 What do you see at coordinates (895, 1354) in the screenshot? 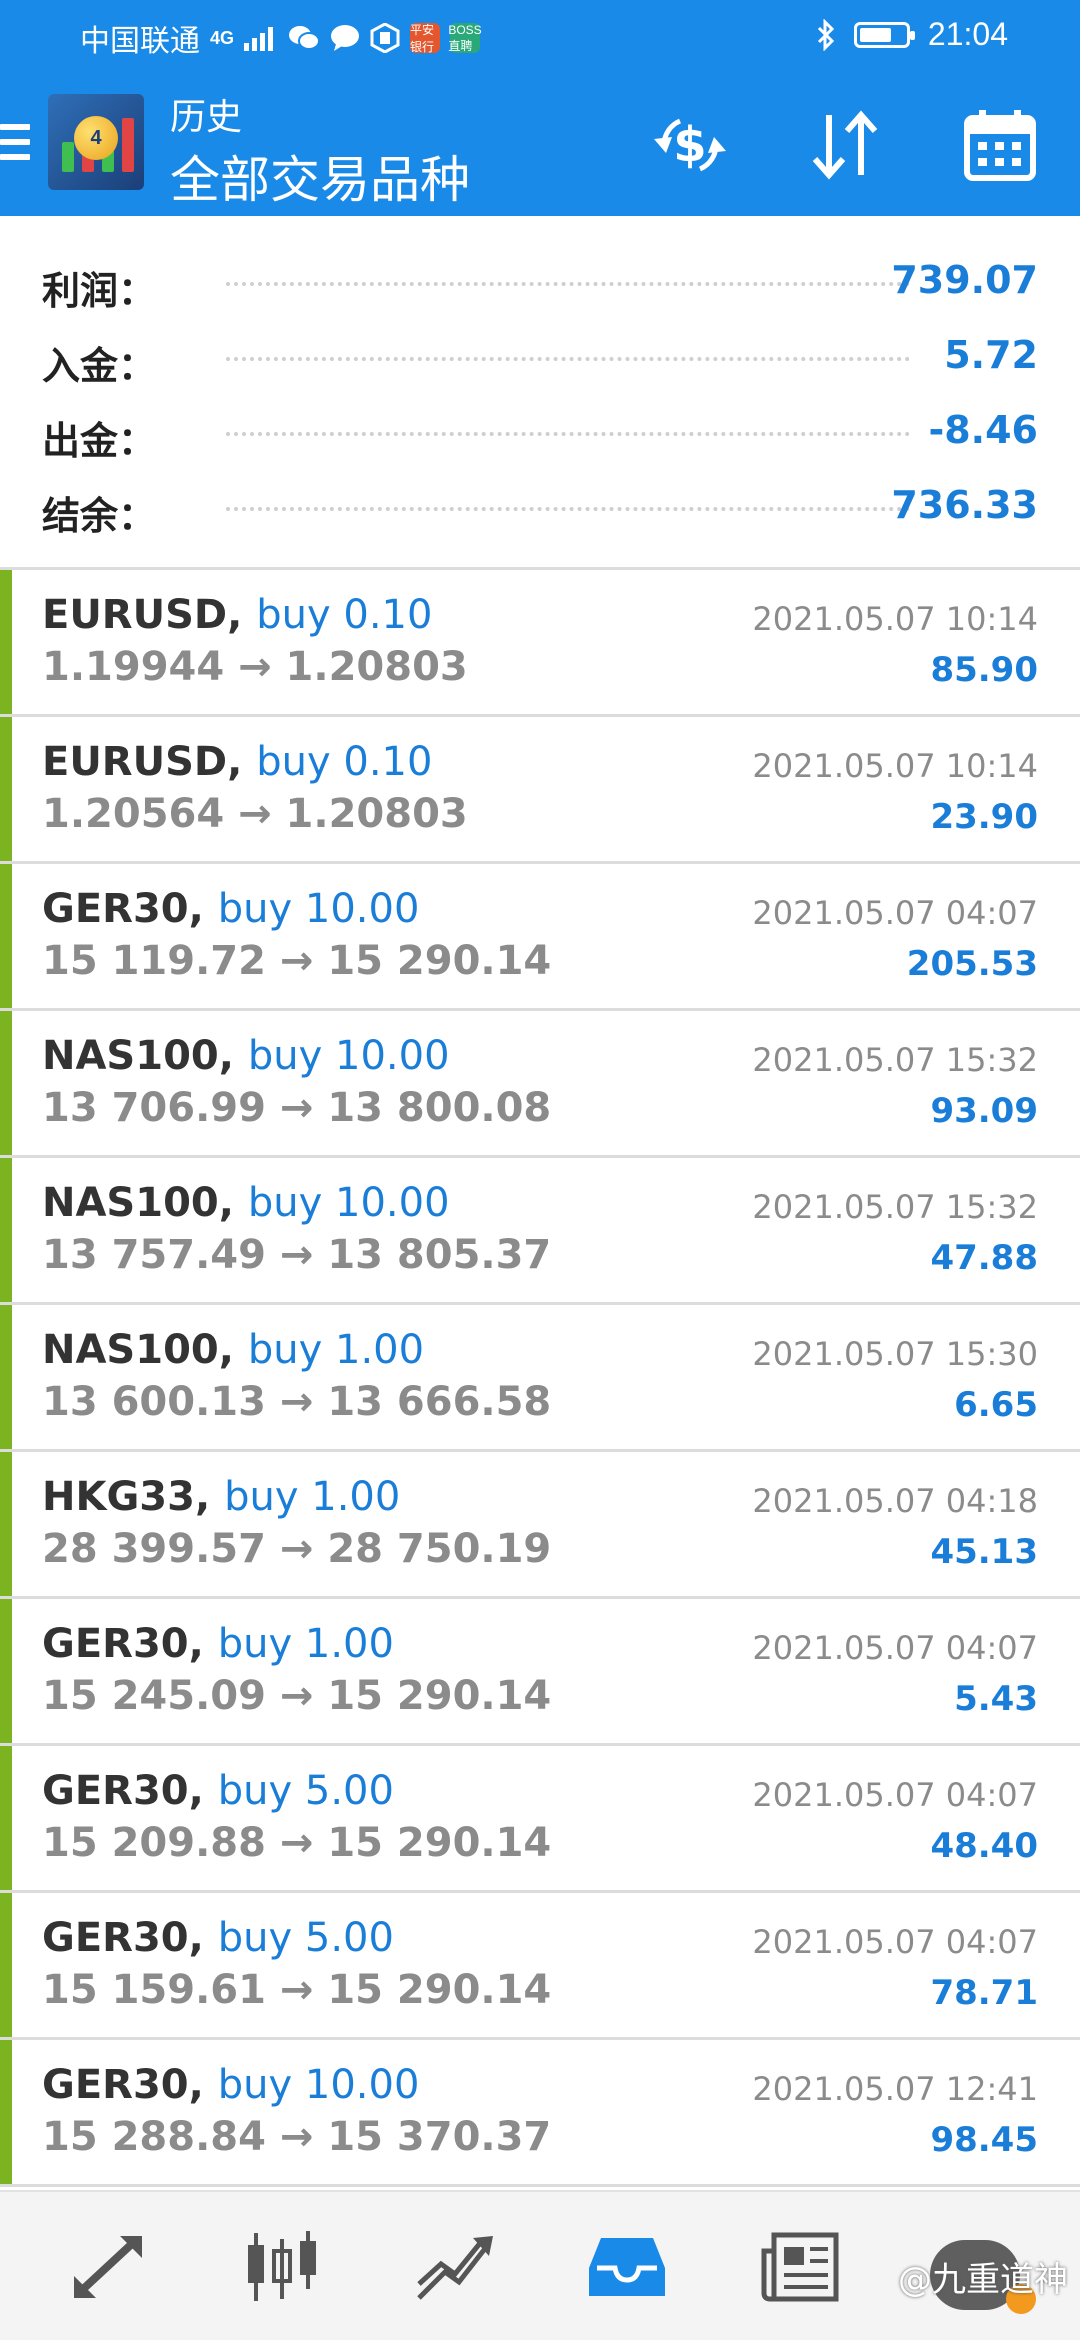
I see `trade-time: 2021.05.07 15:30` at bounding box center [895, 1354].